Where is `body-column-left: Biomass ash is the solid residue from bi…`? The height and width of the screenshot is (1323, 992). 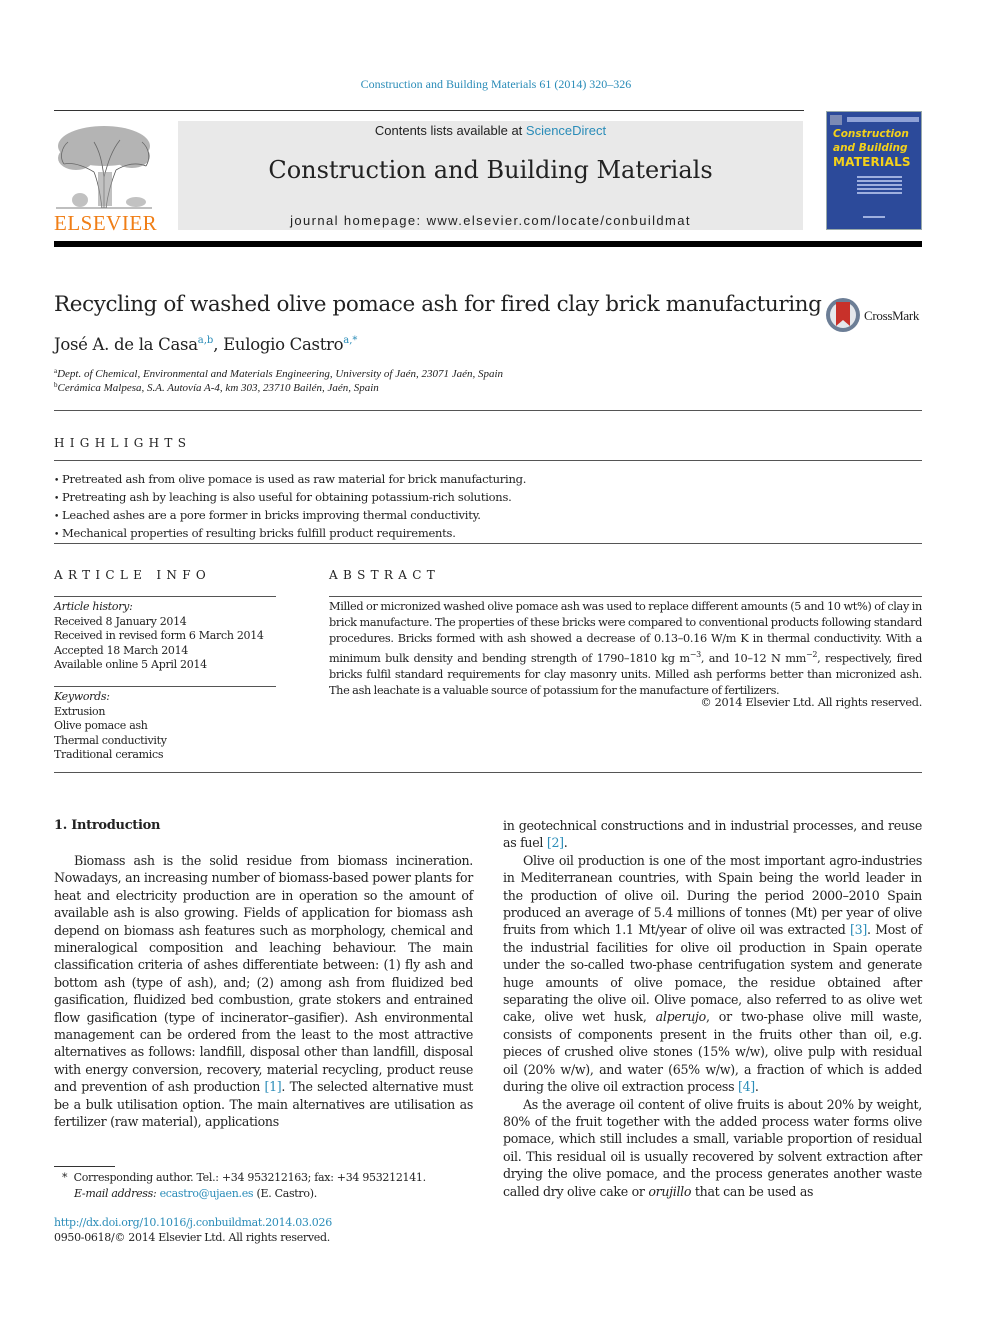 body-column-left: Biomass ash is the solid residue from bi… is located at coordinates (263, 991).